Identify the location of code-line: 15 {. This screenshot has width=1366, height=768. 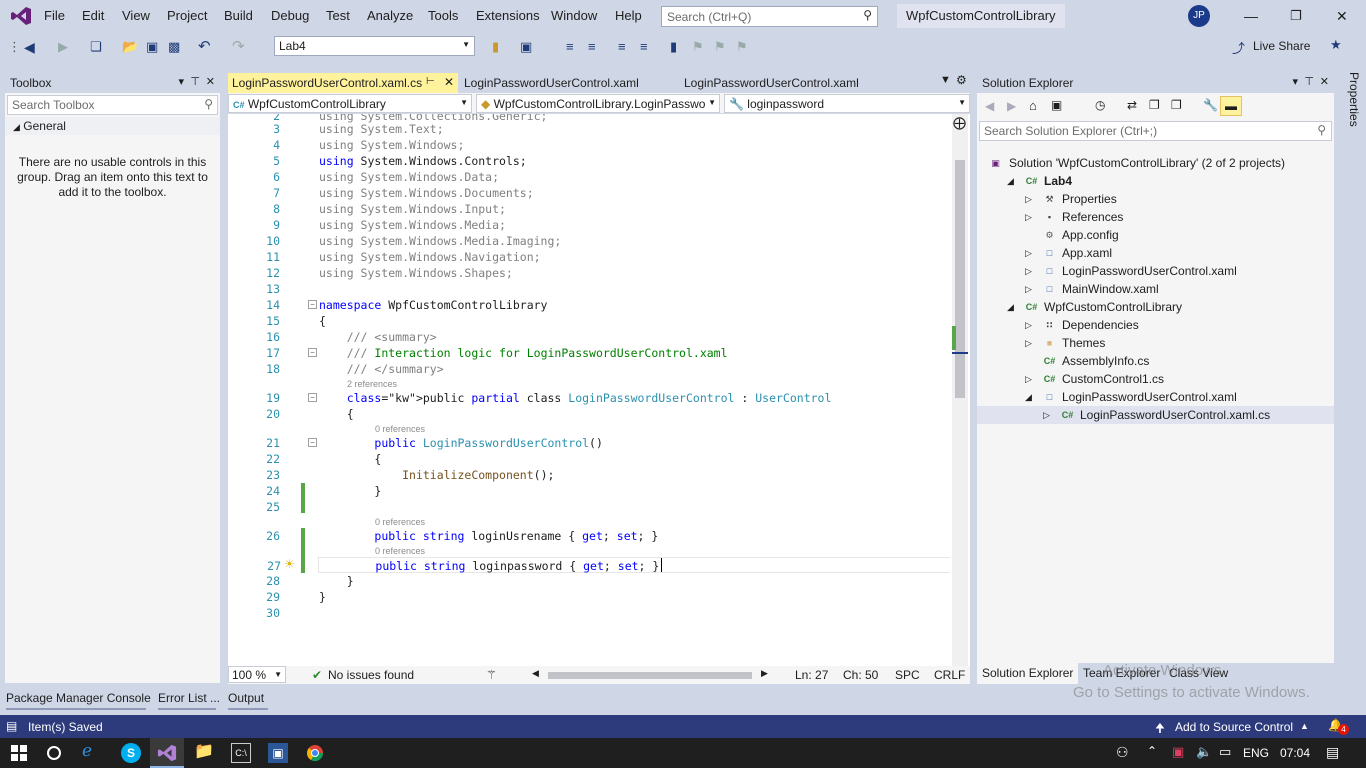
(589, 321).